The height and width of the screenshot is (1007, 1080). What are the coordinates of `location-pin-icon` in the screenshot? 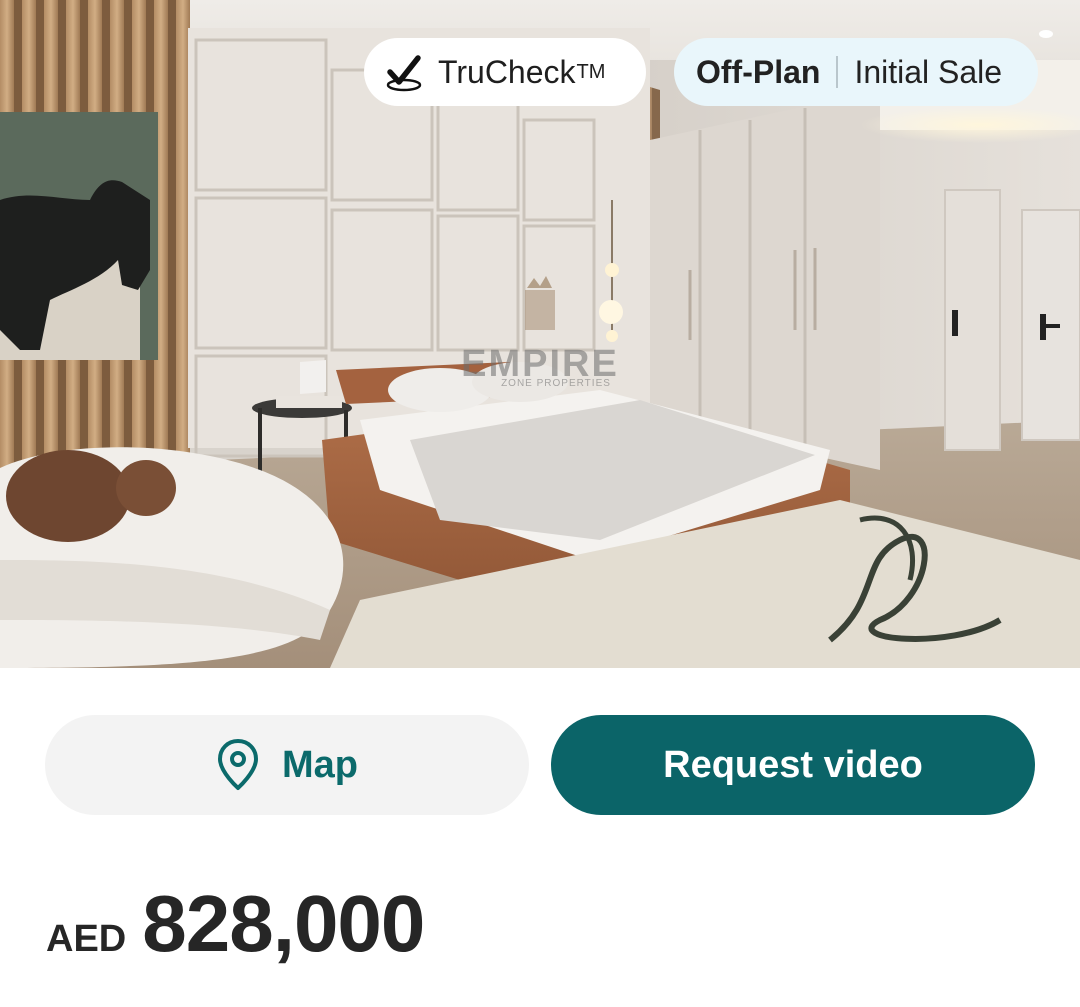 It's located at (238, 764).